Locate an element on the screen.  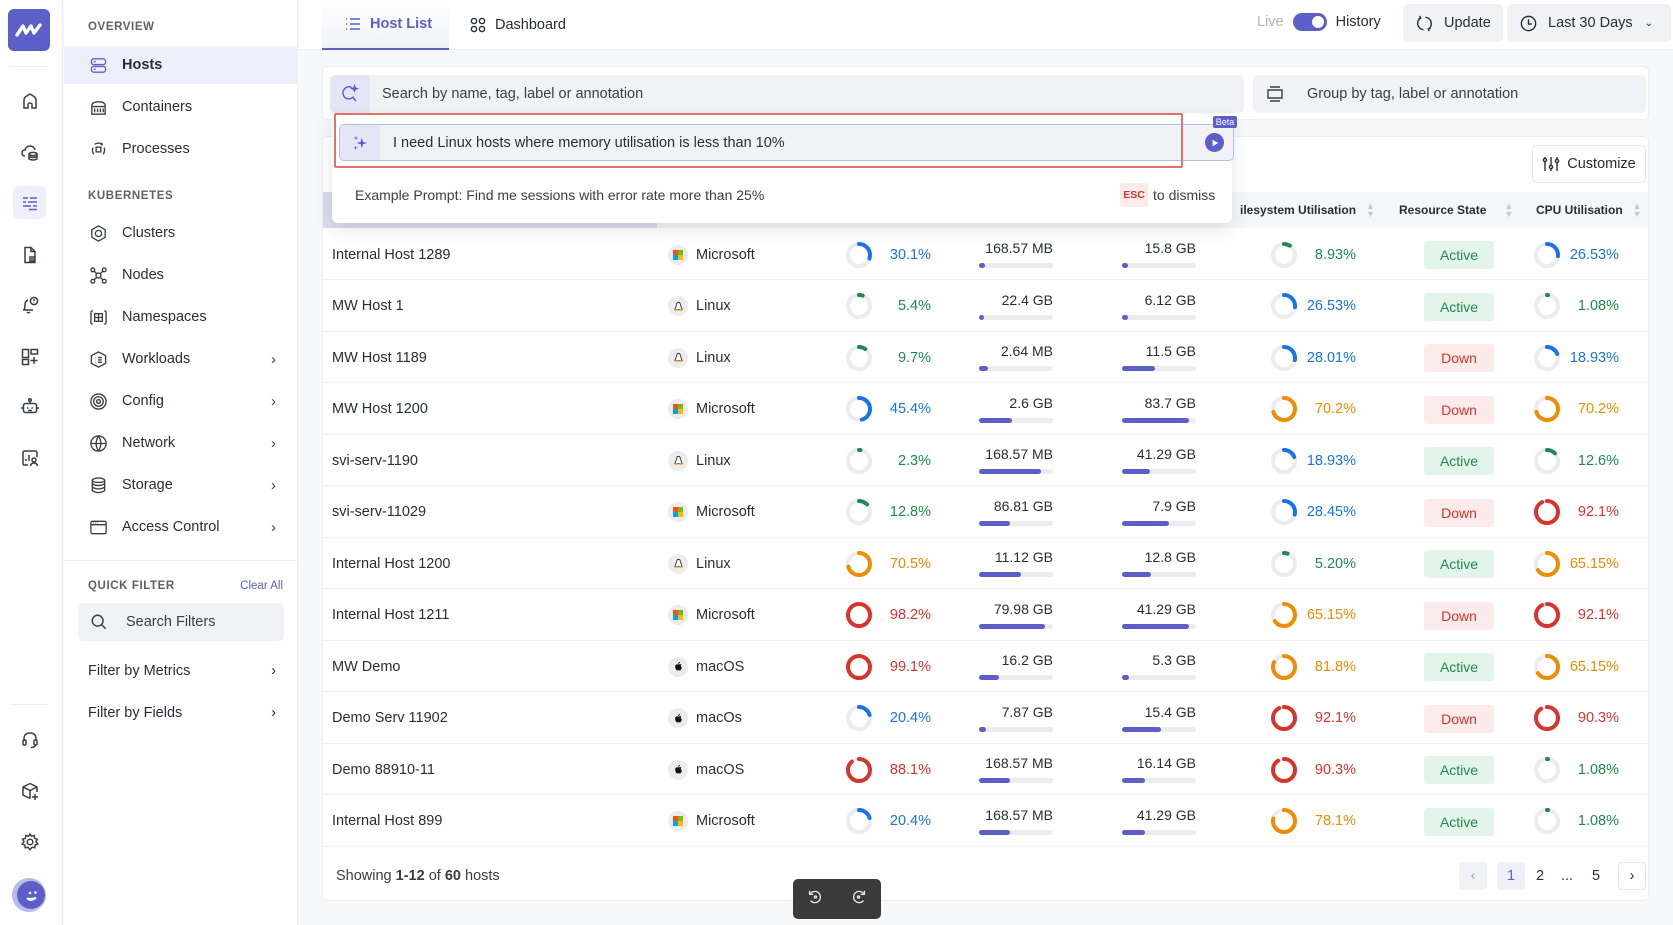
mem-gauge: 12.8% is located at coordinates (888, 512).